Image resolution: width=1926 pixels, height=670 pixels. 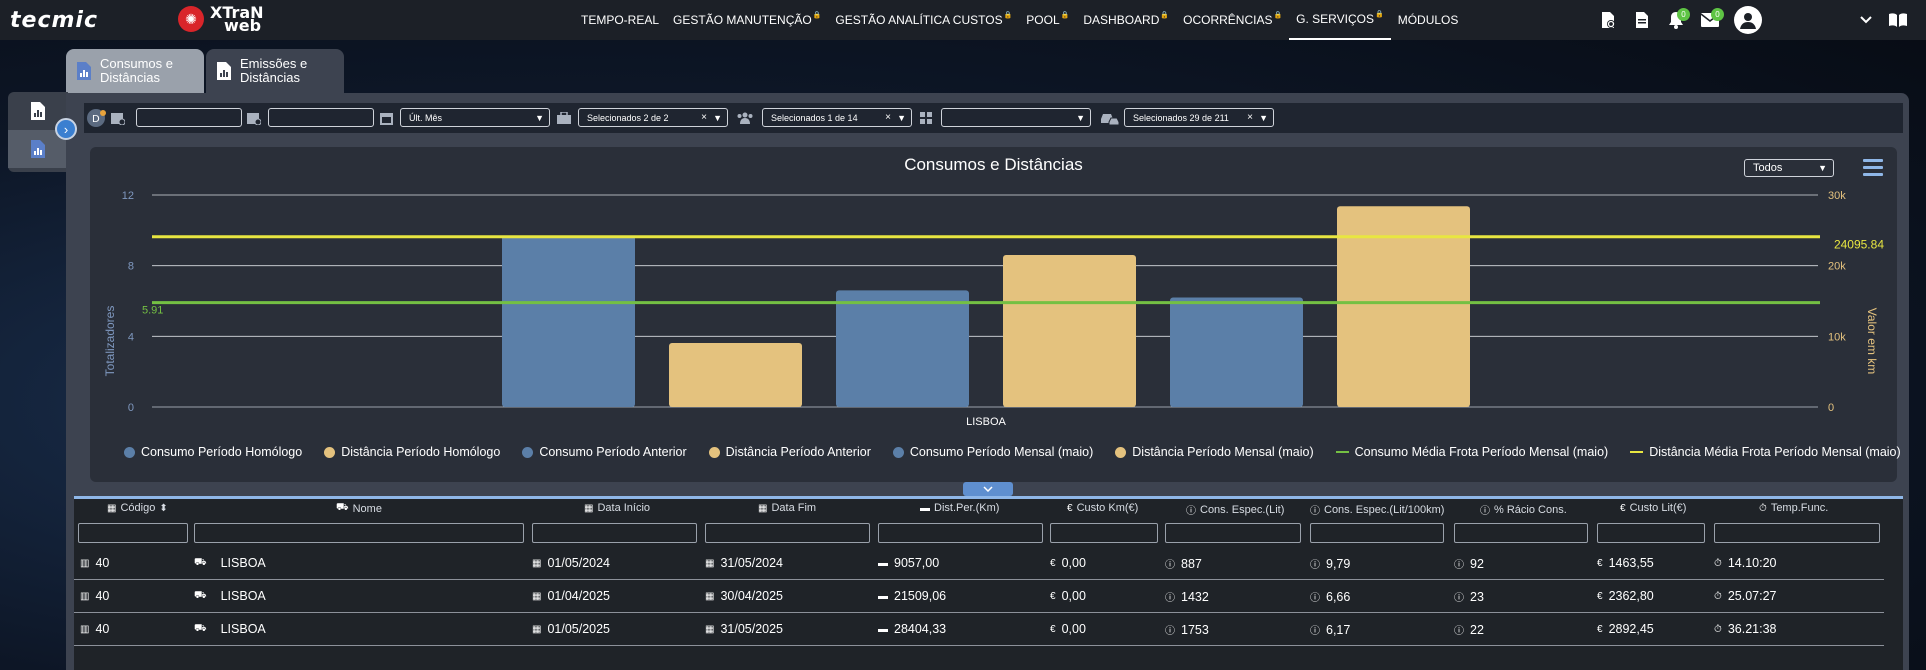 I want to click on column-header-label: Custo Km(€), so click(x=1107, y=508).